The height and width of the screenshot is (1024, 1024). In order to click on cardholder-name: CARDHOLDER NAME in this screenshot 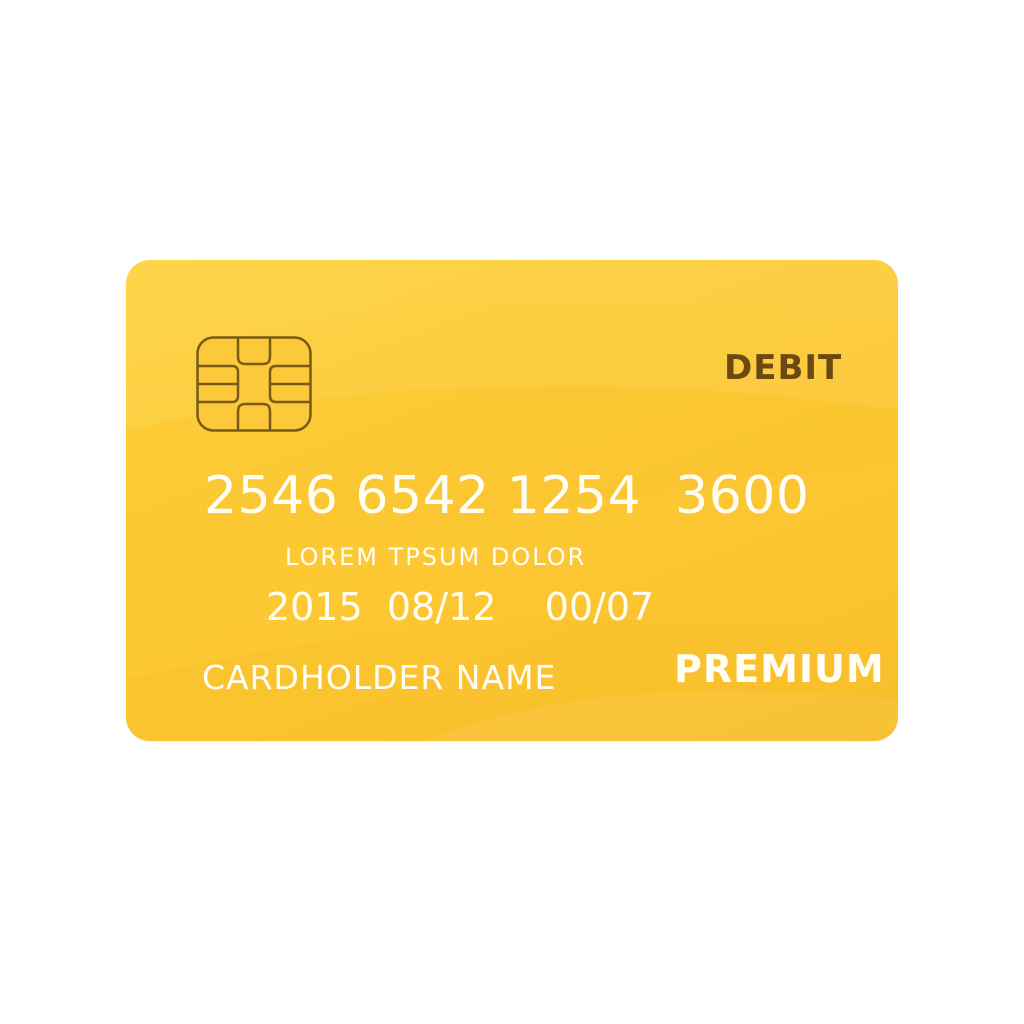, I will do `click(379, 677)`.